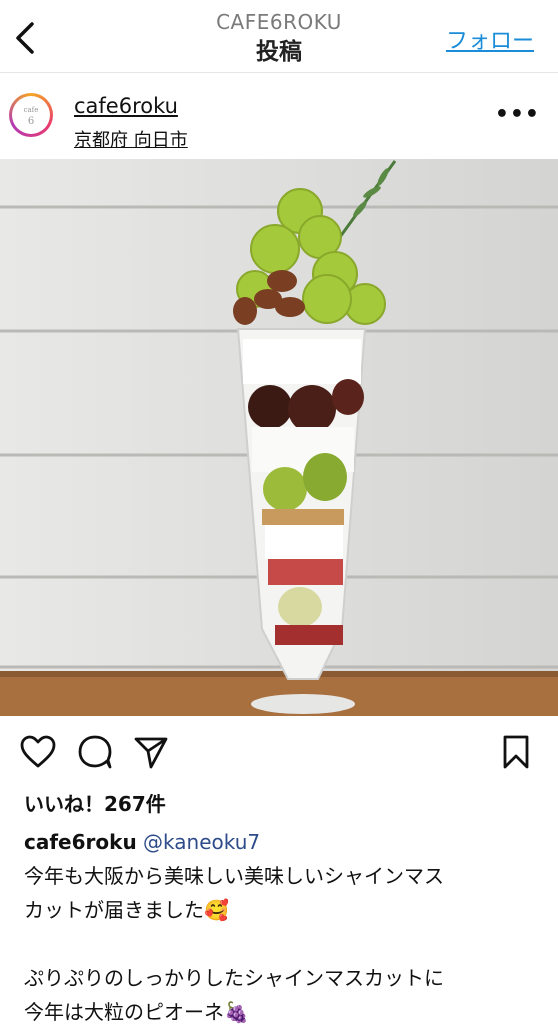  Describe the element at coordinates (517, 114) in the screenshot. I see `more-icon: •••` at that location.